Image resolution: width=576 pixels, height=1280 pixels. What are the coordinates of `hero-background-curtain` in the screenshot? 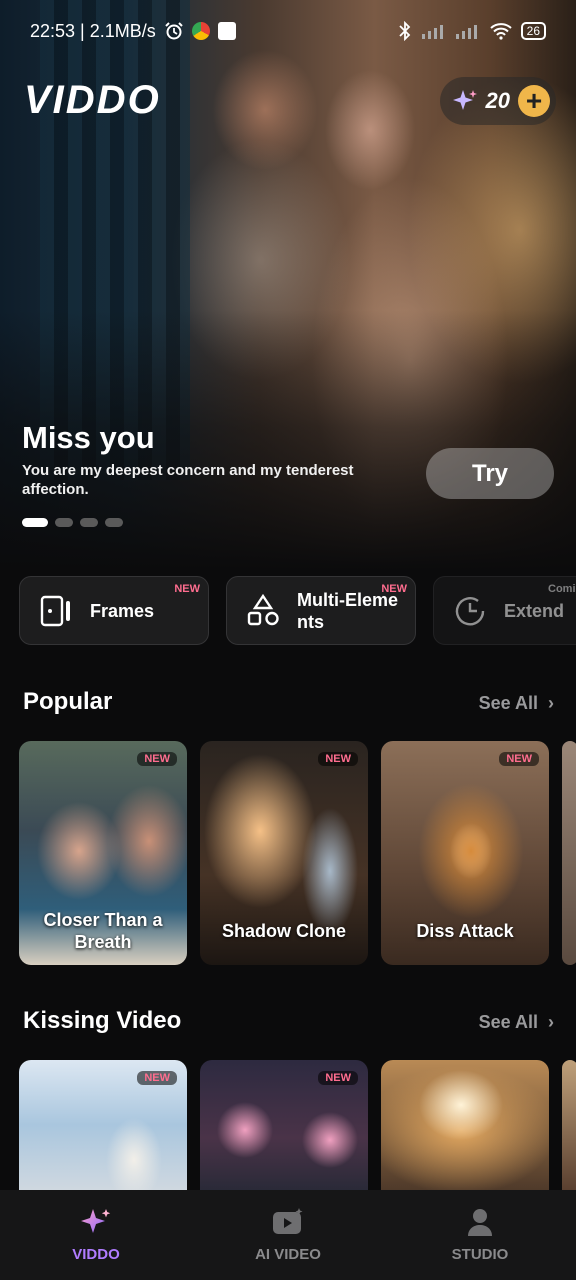 It's located at (115, 240).